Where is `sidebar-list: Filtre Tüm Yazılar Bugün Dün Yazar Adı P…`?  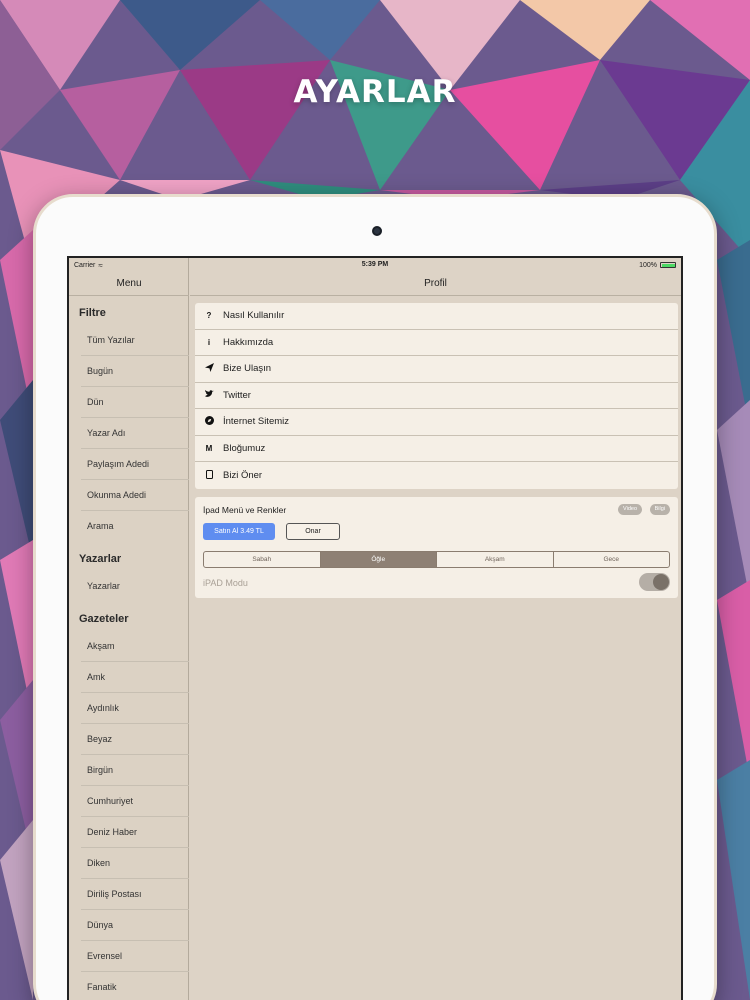 sidebar-list: Filtre Tüm Yazılar Bugün Dün Yazar Adı P… is located at coordinates (129, 648).